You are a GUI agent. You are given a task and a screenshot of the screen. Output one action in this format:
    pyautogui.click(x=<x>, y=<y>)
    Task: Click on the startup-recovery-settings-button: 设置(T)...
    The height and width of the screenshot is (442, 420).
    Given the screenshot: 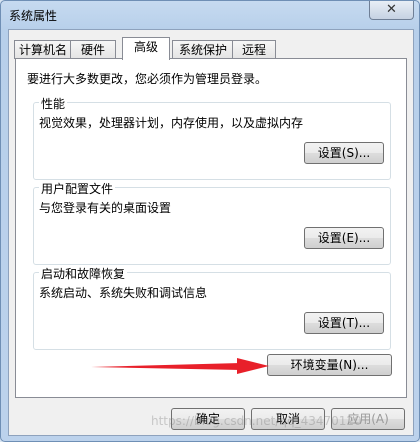 What is the action you would take?
    pyautogui.click(x=344, y=323)
    